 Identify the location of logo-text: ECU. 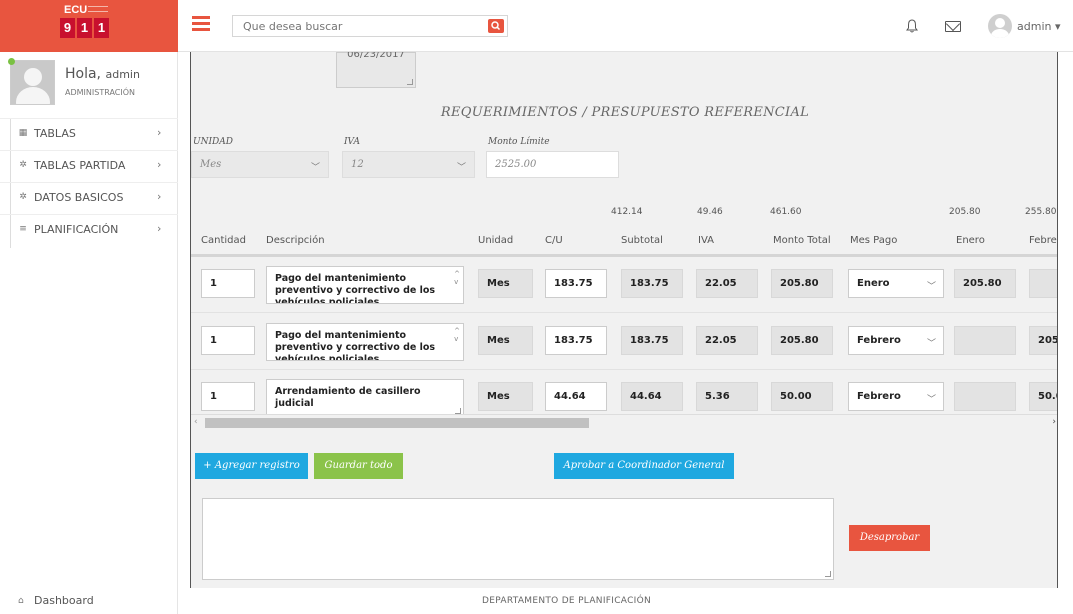
(76, 10).